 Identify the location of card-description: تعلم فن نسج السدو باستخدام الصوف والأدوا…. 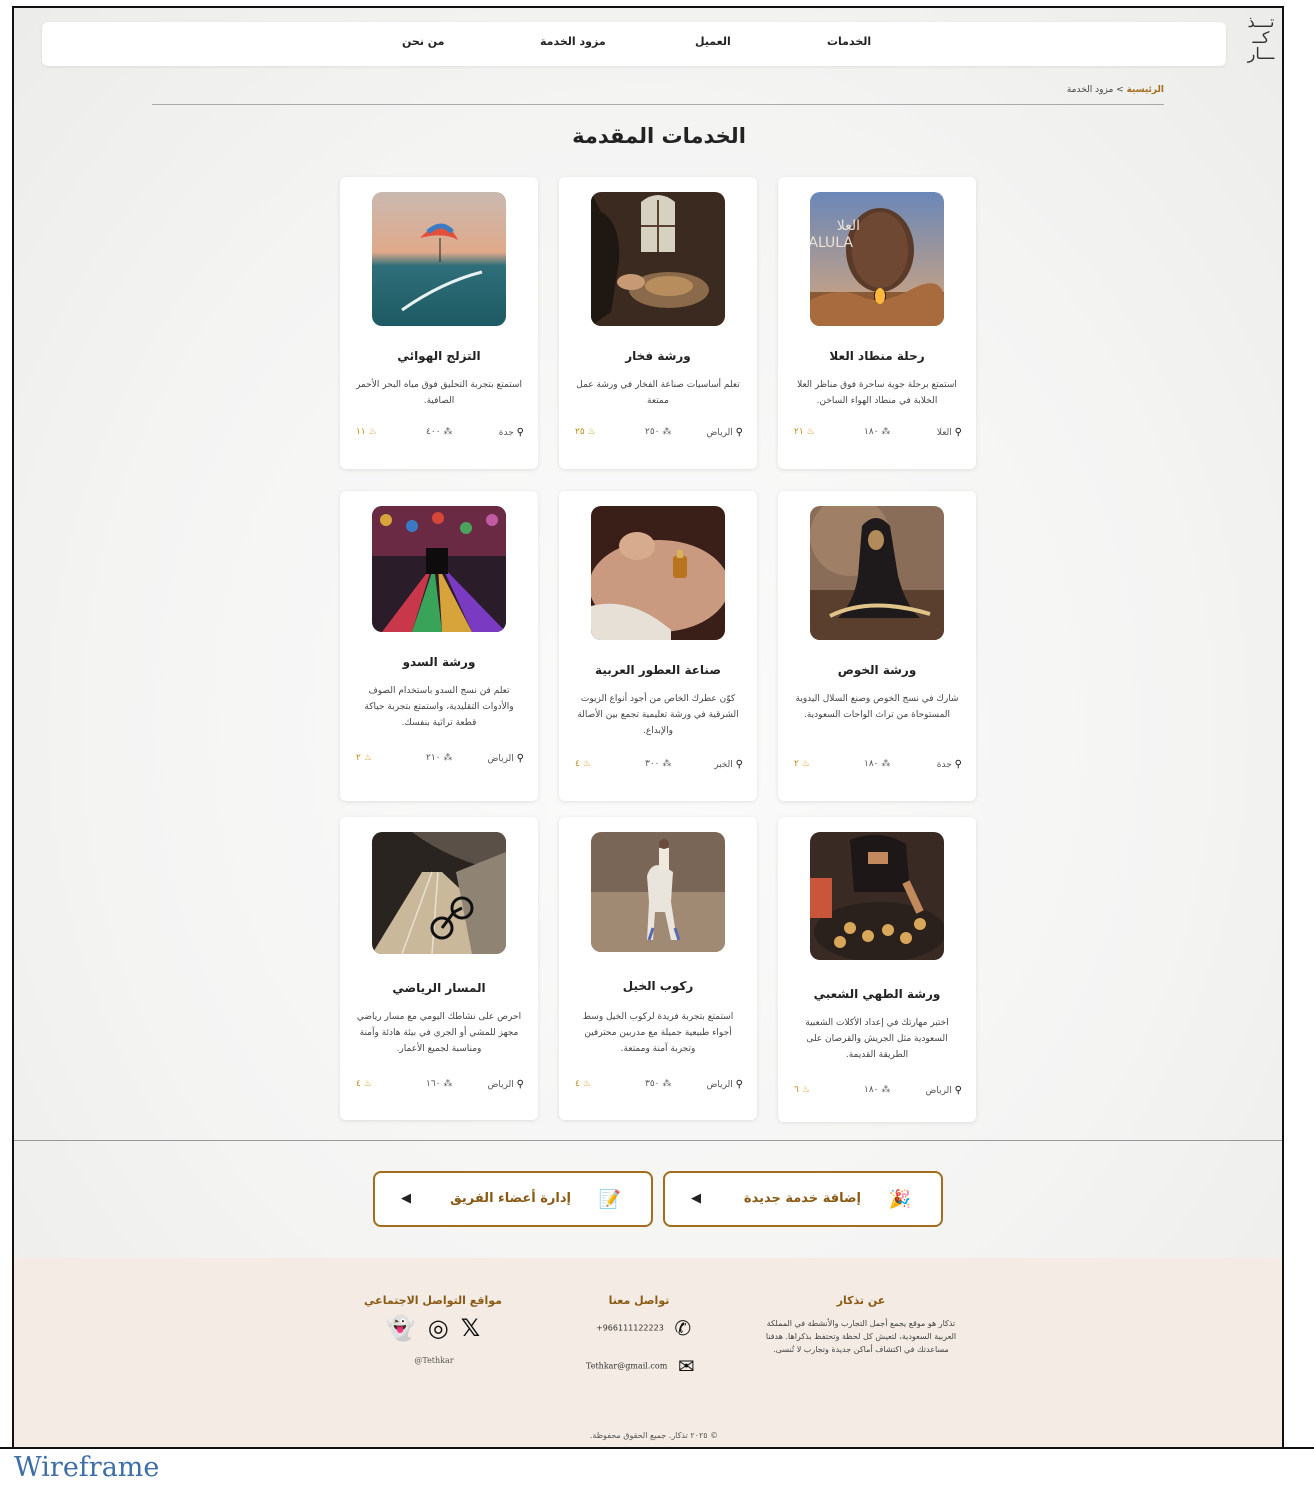
(439, 707).